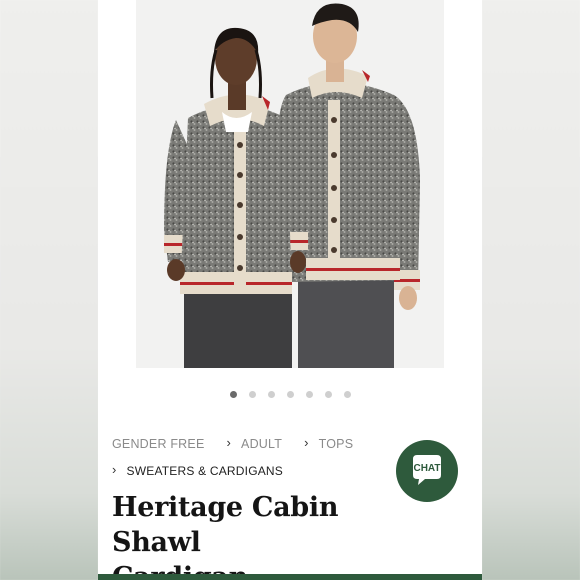  What do you see at coordinates (336, 444) in the screenshot?
I see `breadcrumb-link: TOPS` at bounding box center [336, 444].